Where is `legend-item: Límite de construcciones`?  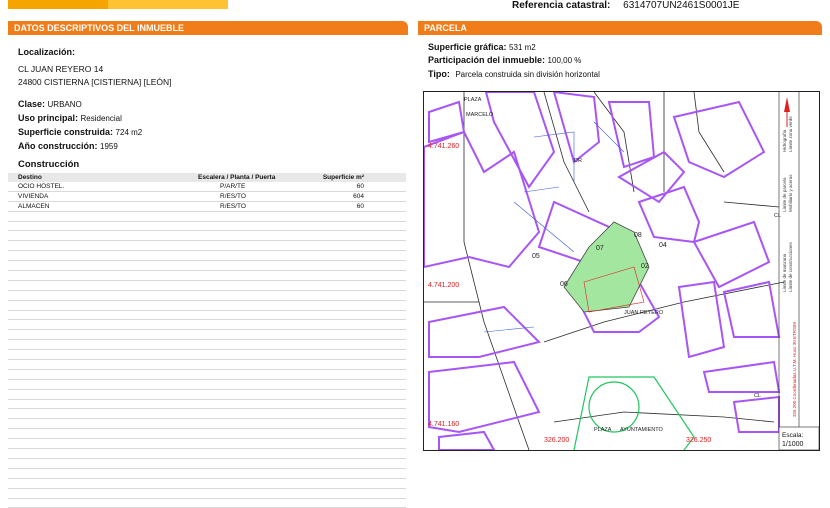 legend-item: Límite de construcciones is located at coordinates (790, 266).